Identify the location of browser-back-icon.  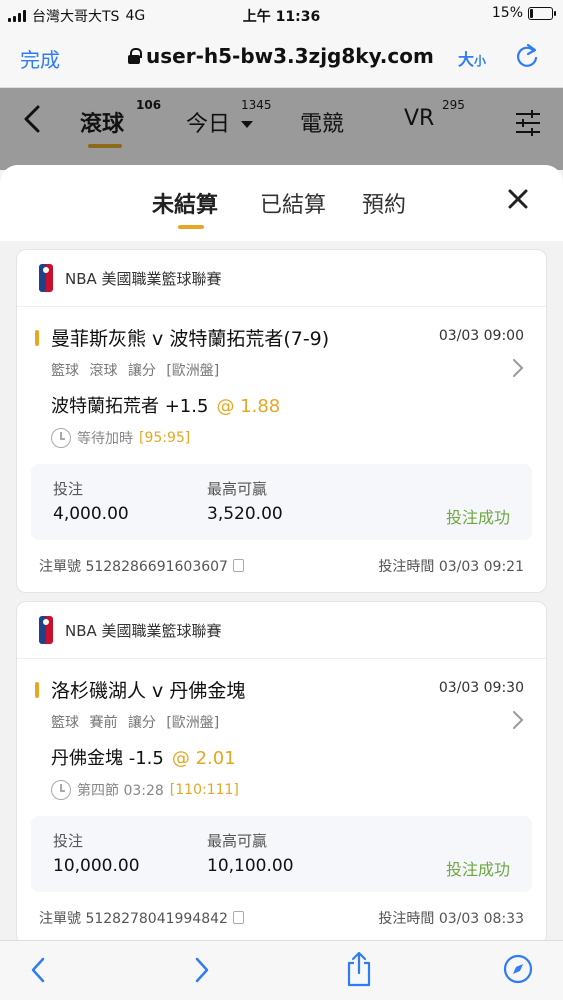
(38, 972).